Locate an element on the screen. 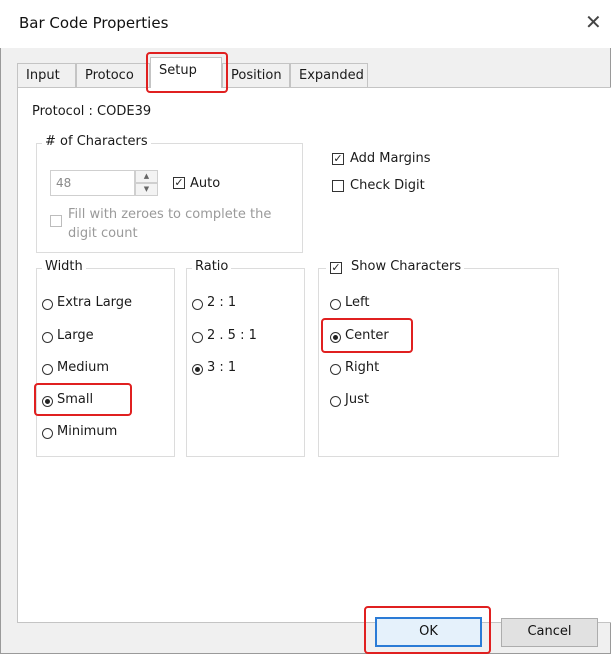  add-margins-checkbox: ✓ is located at coordinates (338, 159).